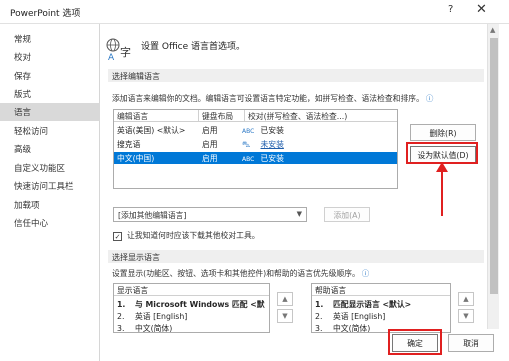  What do you see at coordinates (442, 189) in the screenshot?
I see `annotation-arrow` at bounding box center [442, 189].